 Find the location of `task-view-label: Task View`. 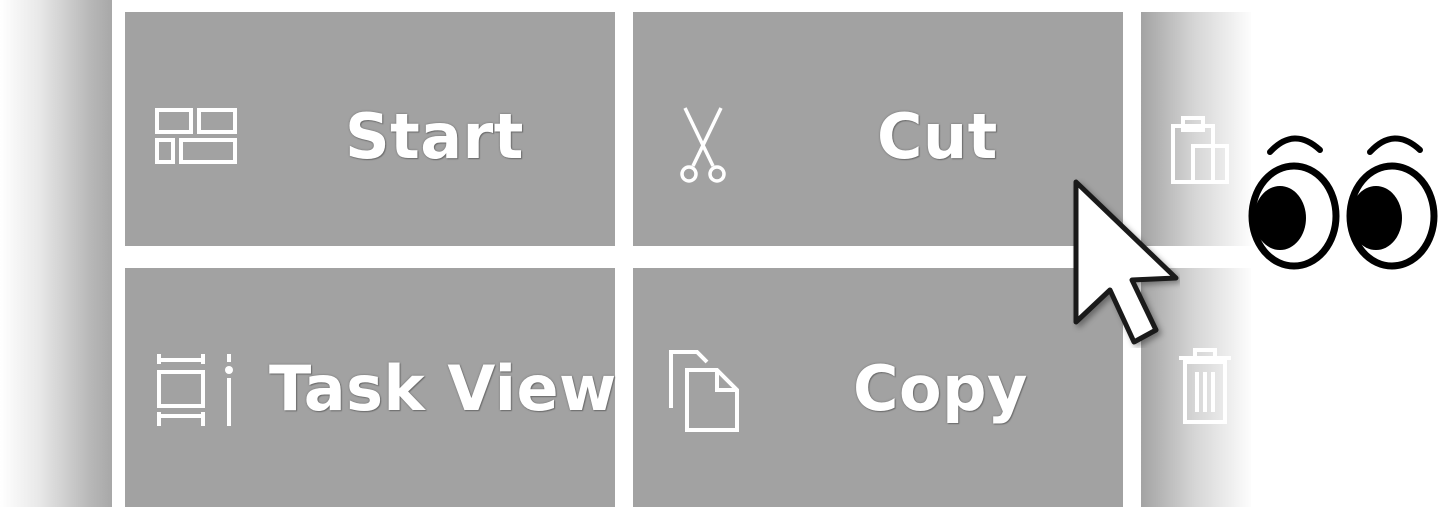

task-view-label: Task View is located at coordinates (443, 388).